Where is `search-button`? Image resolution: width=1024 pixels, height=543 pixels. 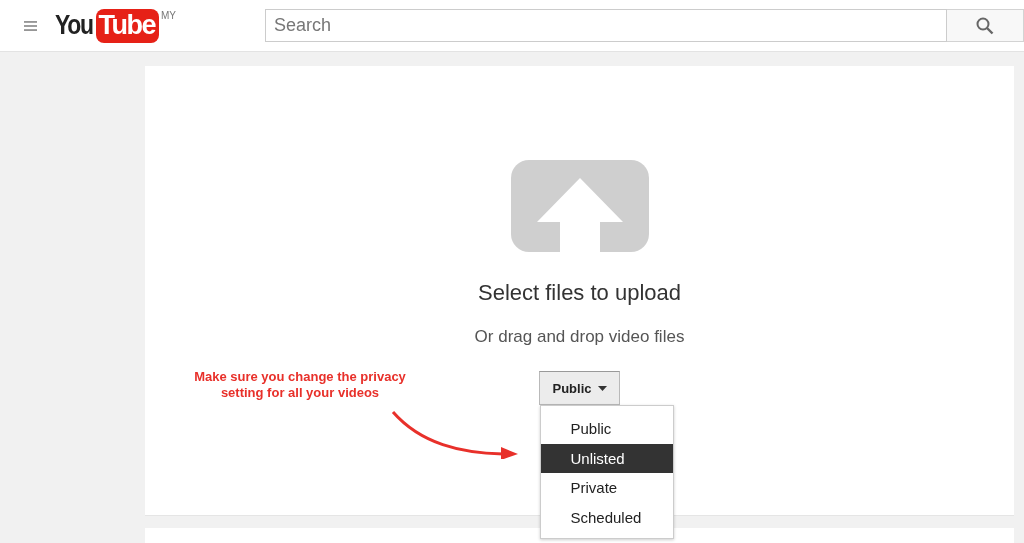 search-button is located at coordinates (985, 25).